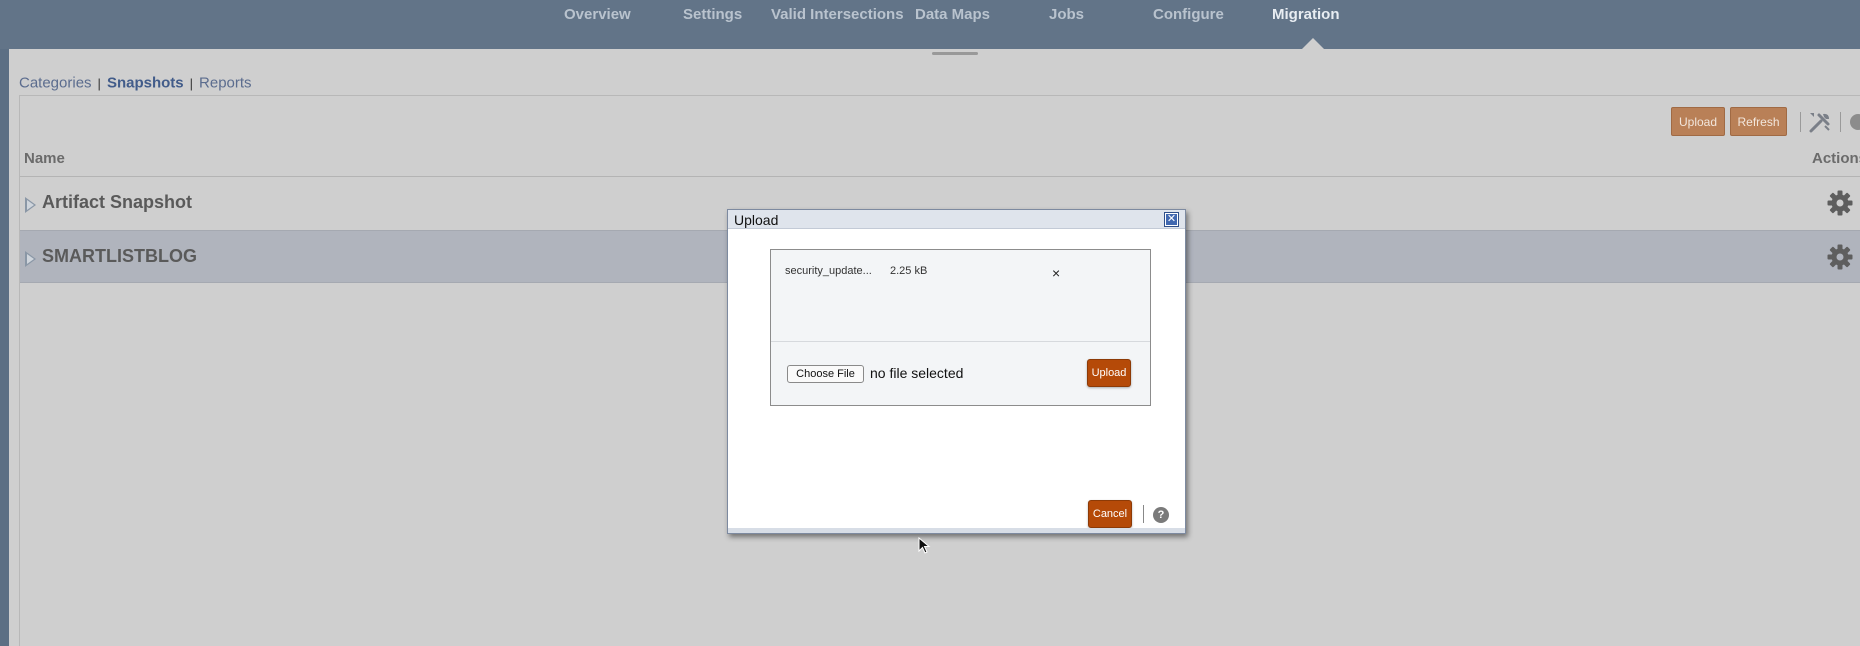  I want to click on dialog-footer-bar, so click(956, 530).